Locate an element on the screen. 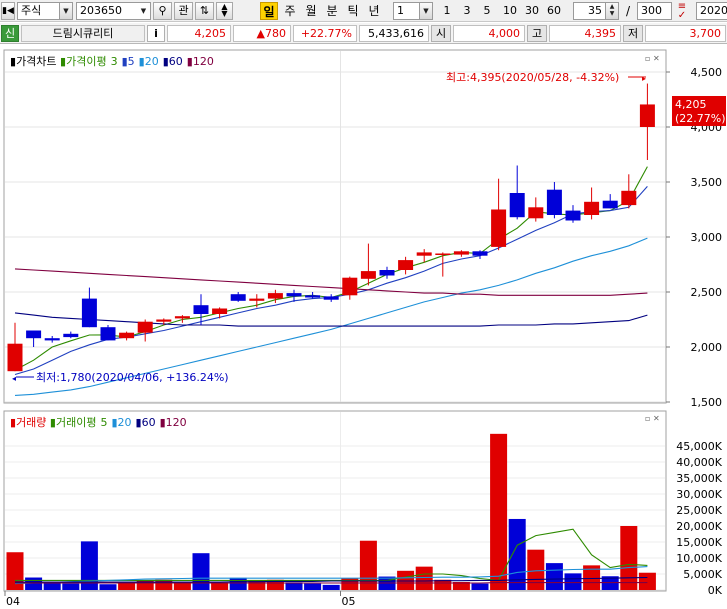 This screenshot has height=609, width=727. period-day-label: 일 is located at coordinates (269, 12).